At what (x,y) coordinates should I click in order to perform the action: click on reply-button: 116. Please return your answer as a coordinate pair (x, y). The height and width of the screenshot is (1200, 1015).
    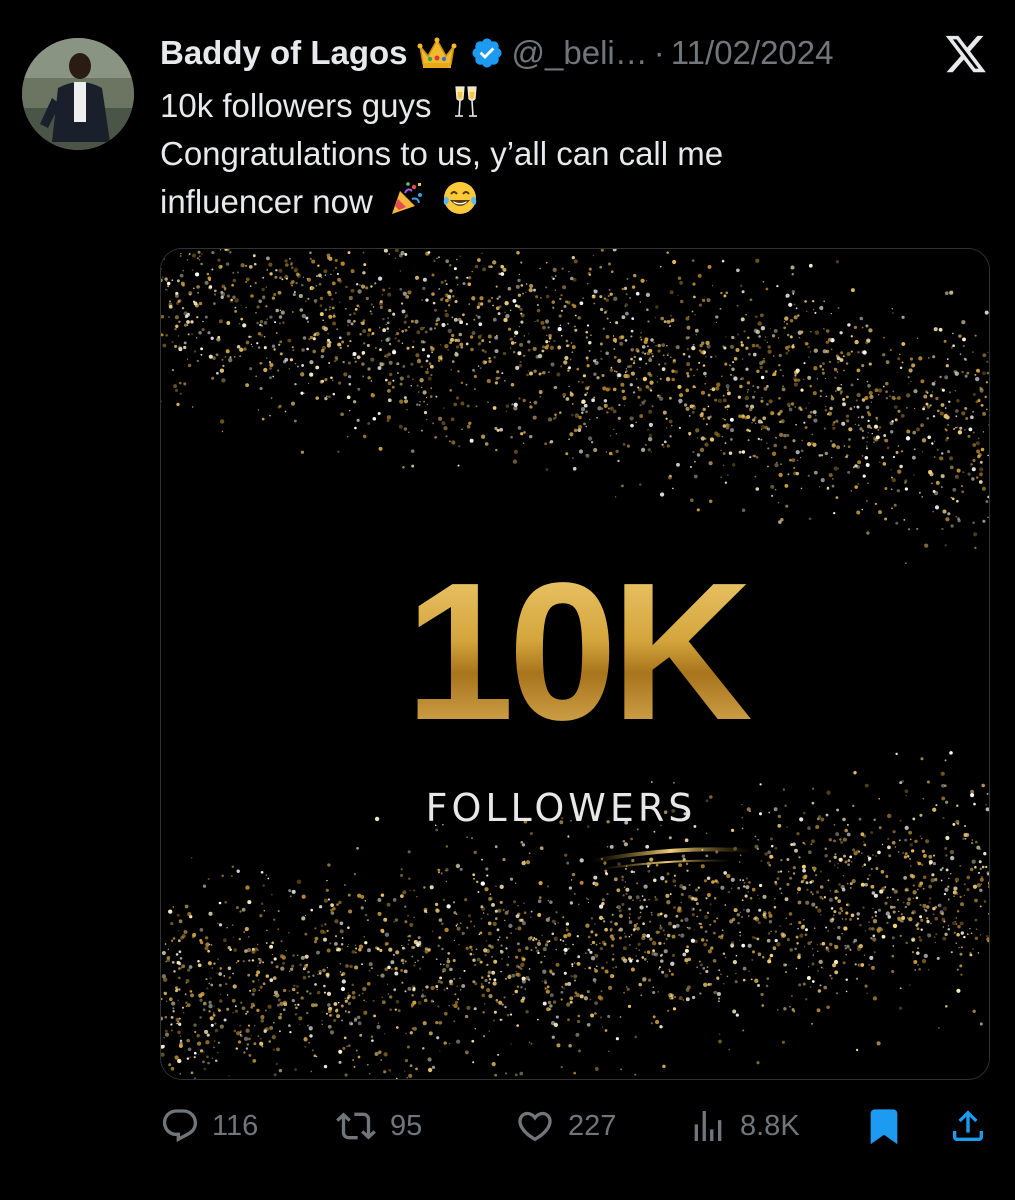
    Looking at the image, I should click on (209, 1126).